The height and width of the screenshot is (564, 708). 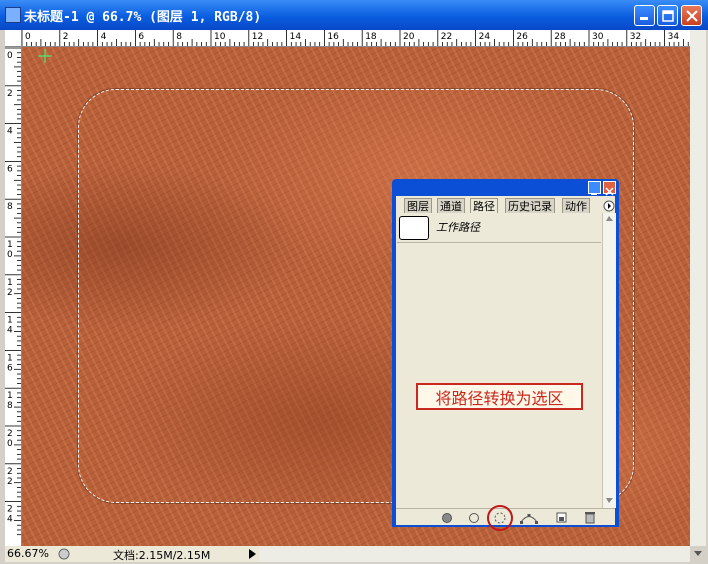 What do you see at coordinates (418, 205) in the screenshot?
I see `tab-layers: 图层` at bounding box center [418, 205].